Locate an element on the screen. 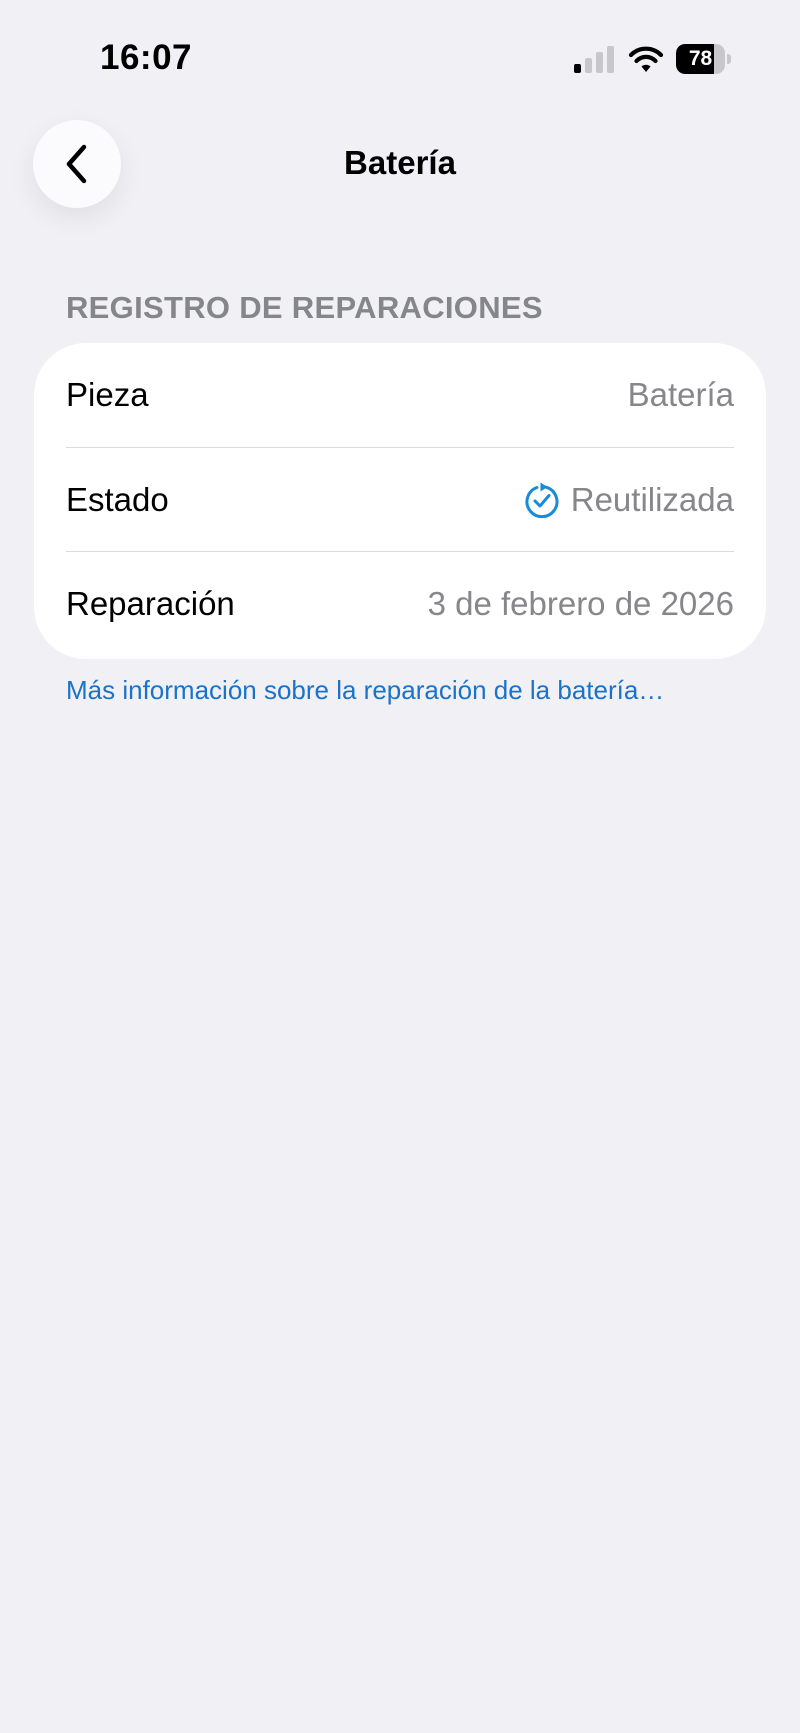  row-label: Pieza is located at coordinates (107, 394).